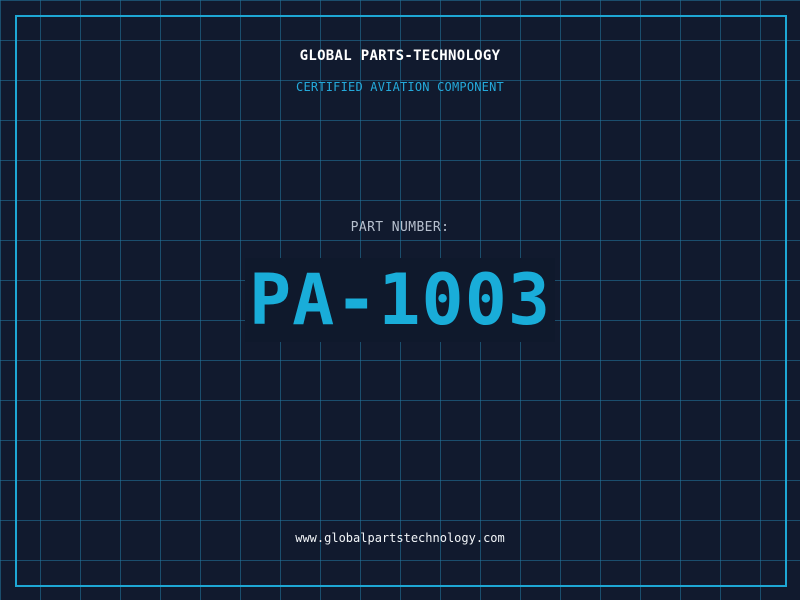 The height and width of the screenshot is (600, 800). Describe the element at coordinates (400, 87) in the screenshot. I see `certification-label: CERTIFIED AVIATION COMPONENT` at that location.